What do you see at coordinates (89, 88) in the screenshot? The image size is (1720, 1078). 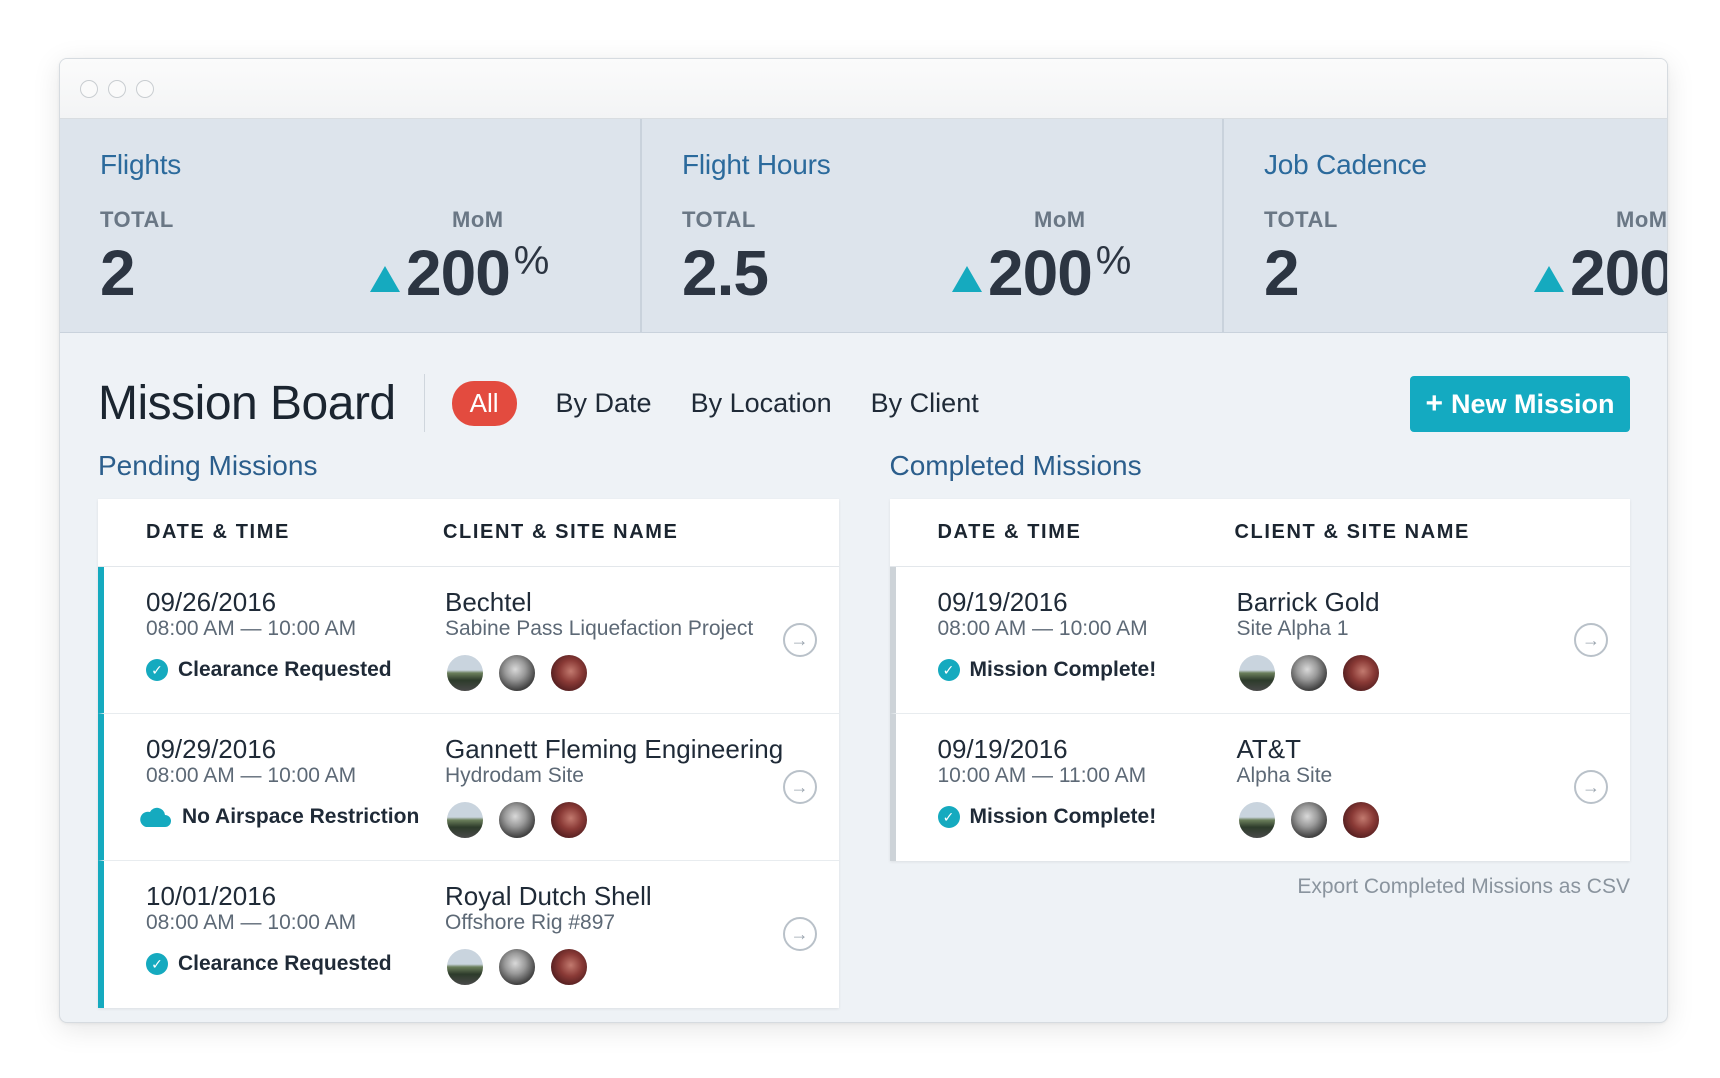 I see `window-close-button` at bounding box center [89, 88].